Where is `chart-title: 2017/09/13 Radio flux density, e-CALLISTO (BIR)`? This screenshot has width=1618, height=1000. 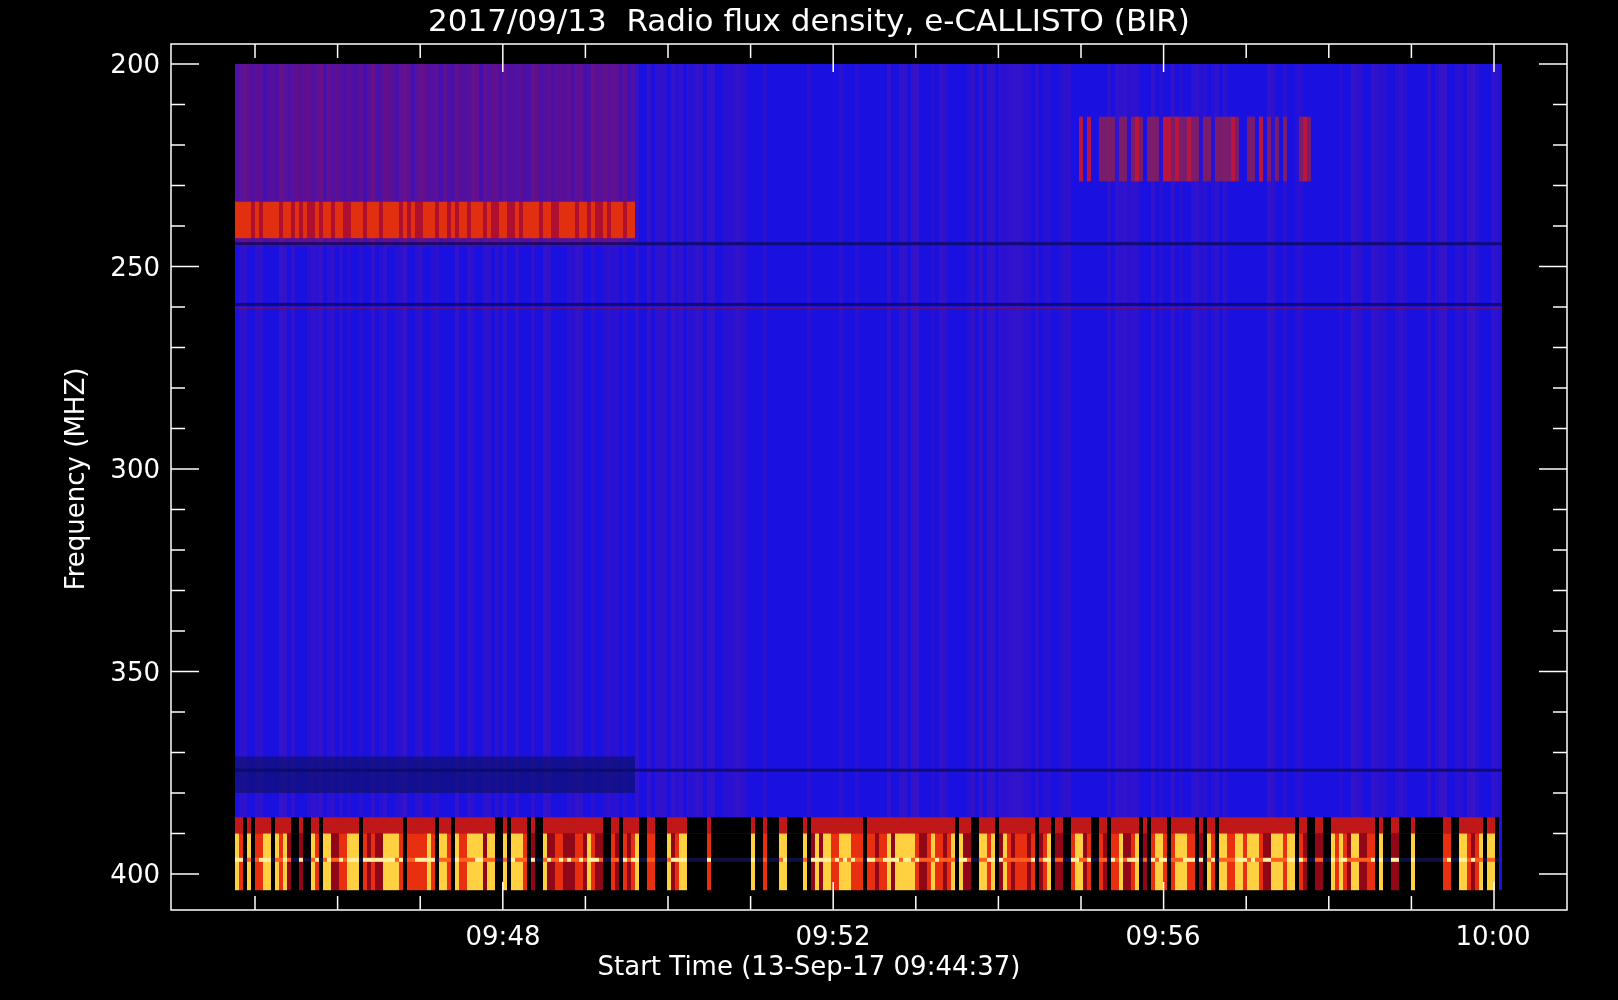 chart-title: 2017/09/13 Radio flux density, e-CALLISTO (BIR) is located at coordinates (809, 20).